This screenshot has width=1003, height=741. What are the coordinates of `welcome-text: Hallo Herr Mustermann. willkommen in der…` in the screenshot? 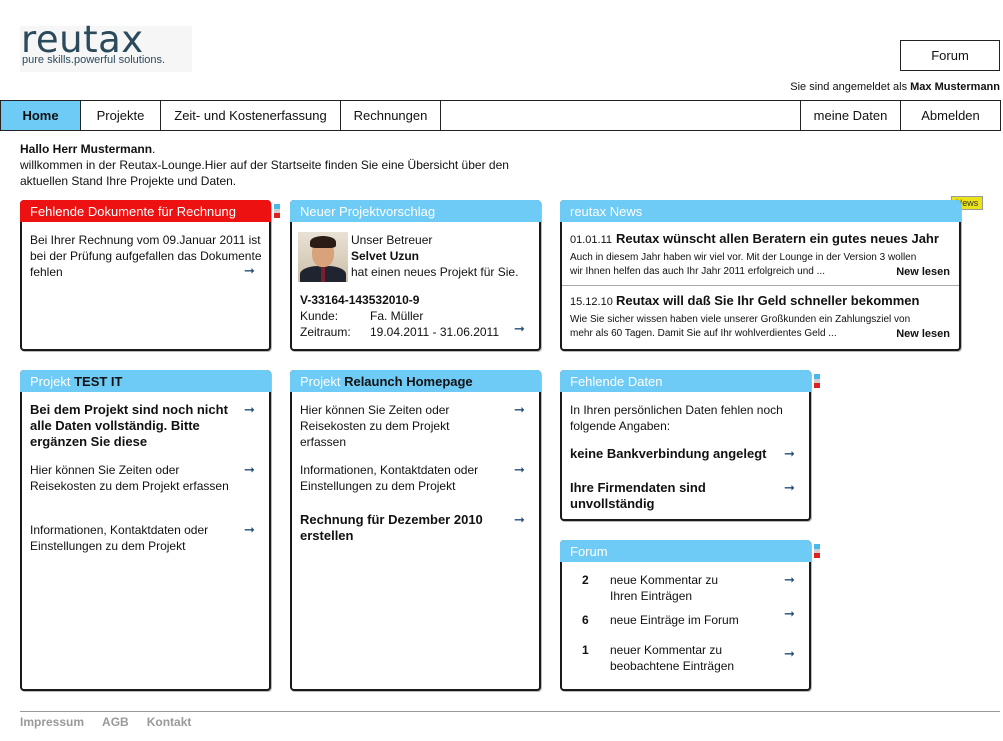 It's located at (280, 165).